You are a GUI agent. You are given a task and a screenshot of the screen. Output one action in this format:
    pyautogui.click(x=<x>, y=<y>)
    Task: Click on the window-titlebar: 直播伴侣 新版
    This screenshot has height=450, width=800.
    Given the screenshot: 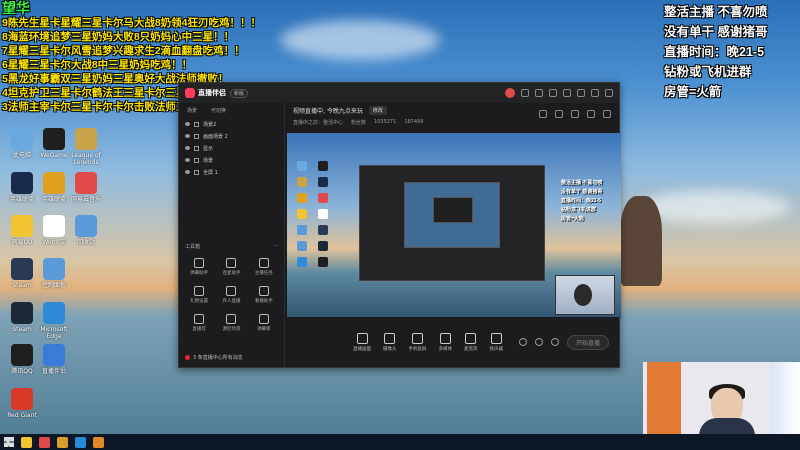 What is the action you would take?
    pyautogui.click(x=399, y=93)
    